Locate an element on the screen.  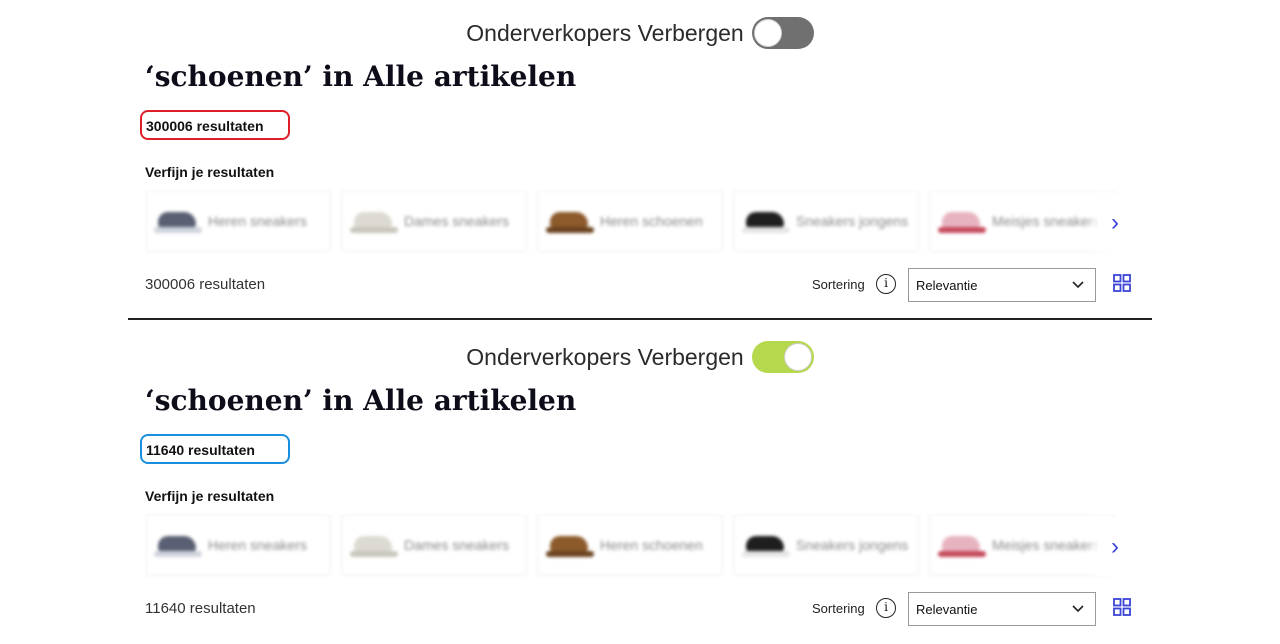
panel-divider is located at coordinates (640, 319).